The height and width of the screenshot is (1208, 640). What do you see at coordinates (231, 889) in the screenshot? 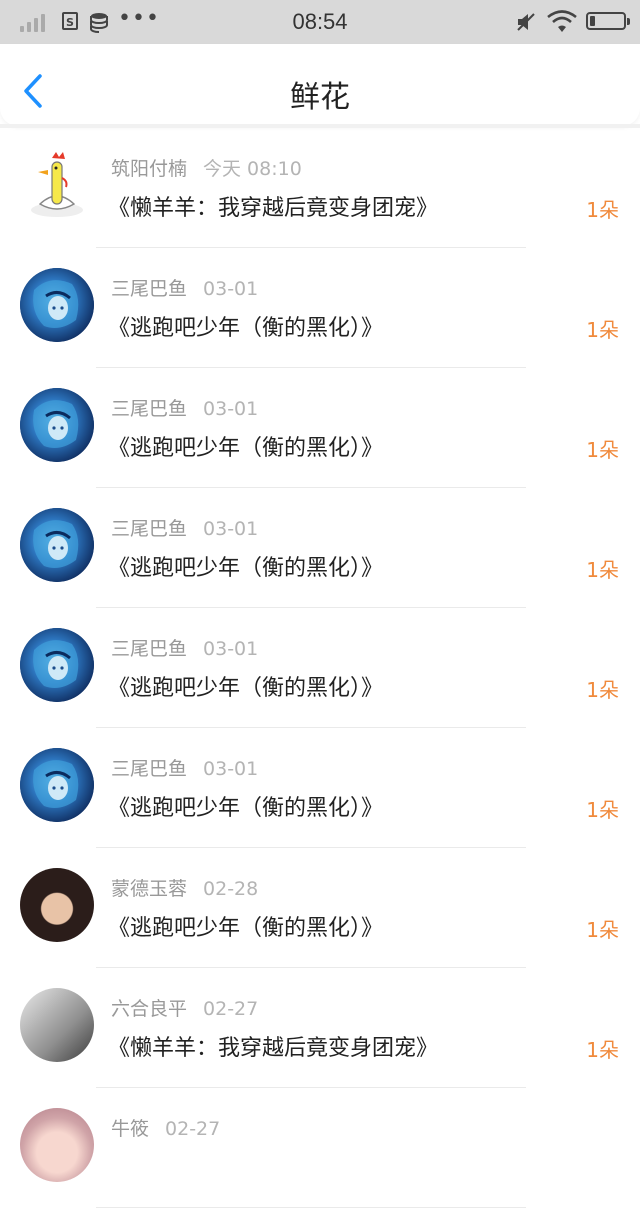
I see `gift-date: 02-28` at bounding box center [231, 889].